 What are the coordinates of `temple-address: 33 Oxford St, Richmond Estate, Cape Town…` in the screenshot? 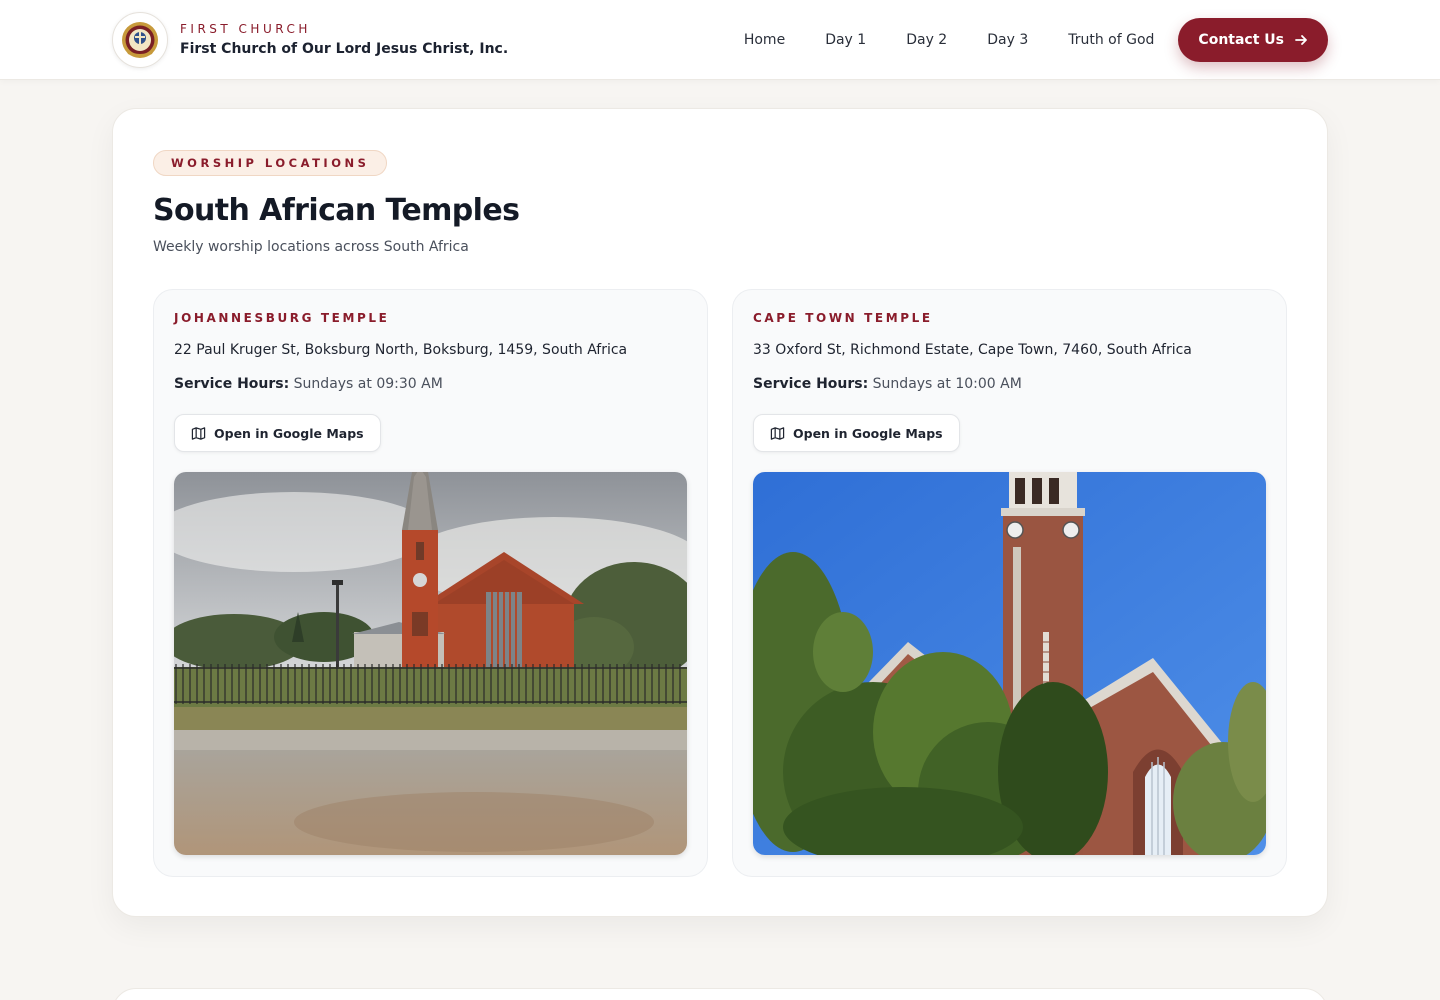 It's located at (972, 350).